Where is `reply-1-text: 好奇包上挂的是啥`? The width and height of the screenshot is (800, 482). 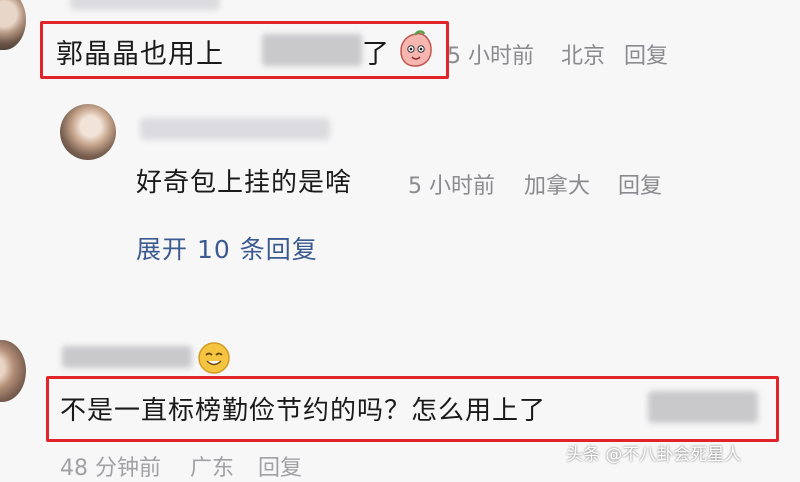
reply-1-text: 好奇包上挂的是啥 is located at coordinates (244, 183).